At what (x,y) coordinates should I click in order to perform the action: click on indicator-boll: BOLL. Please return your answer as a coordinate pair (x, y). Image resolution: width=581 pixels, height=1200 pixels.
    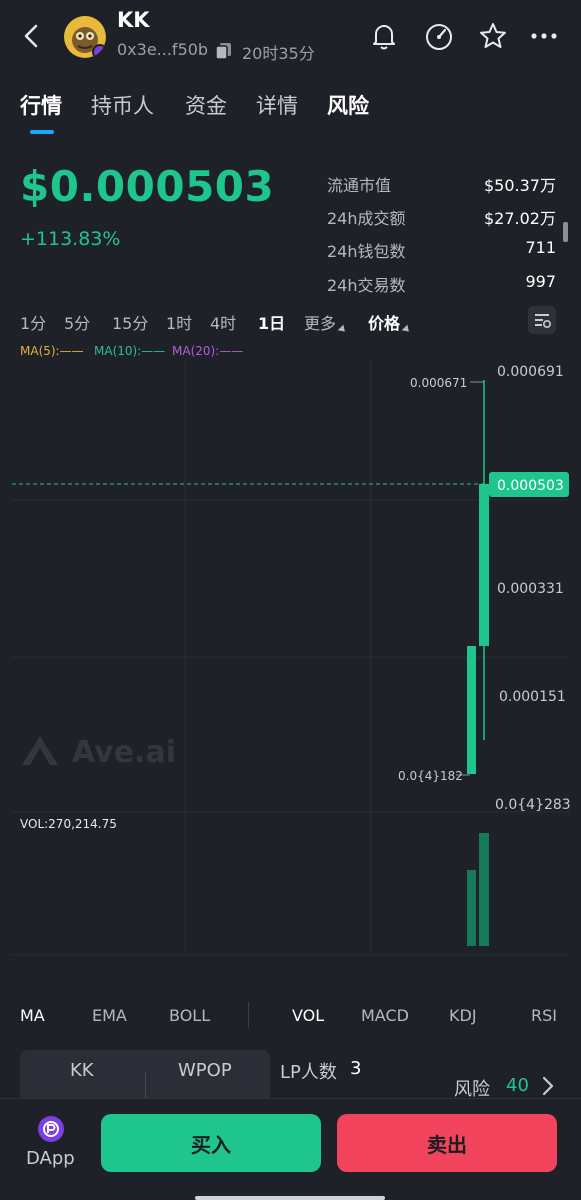
    Looking at the image, I should click on (189, 1015).